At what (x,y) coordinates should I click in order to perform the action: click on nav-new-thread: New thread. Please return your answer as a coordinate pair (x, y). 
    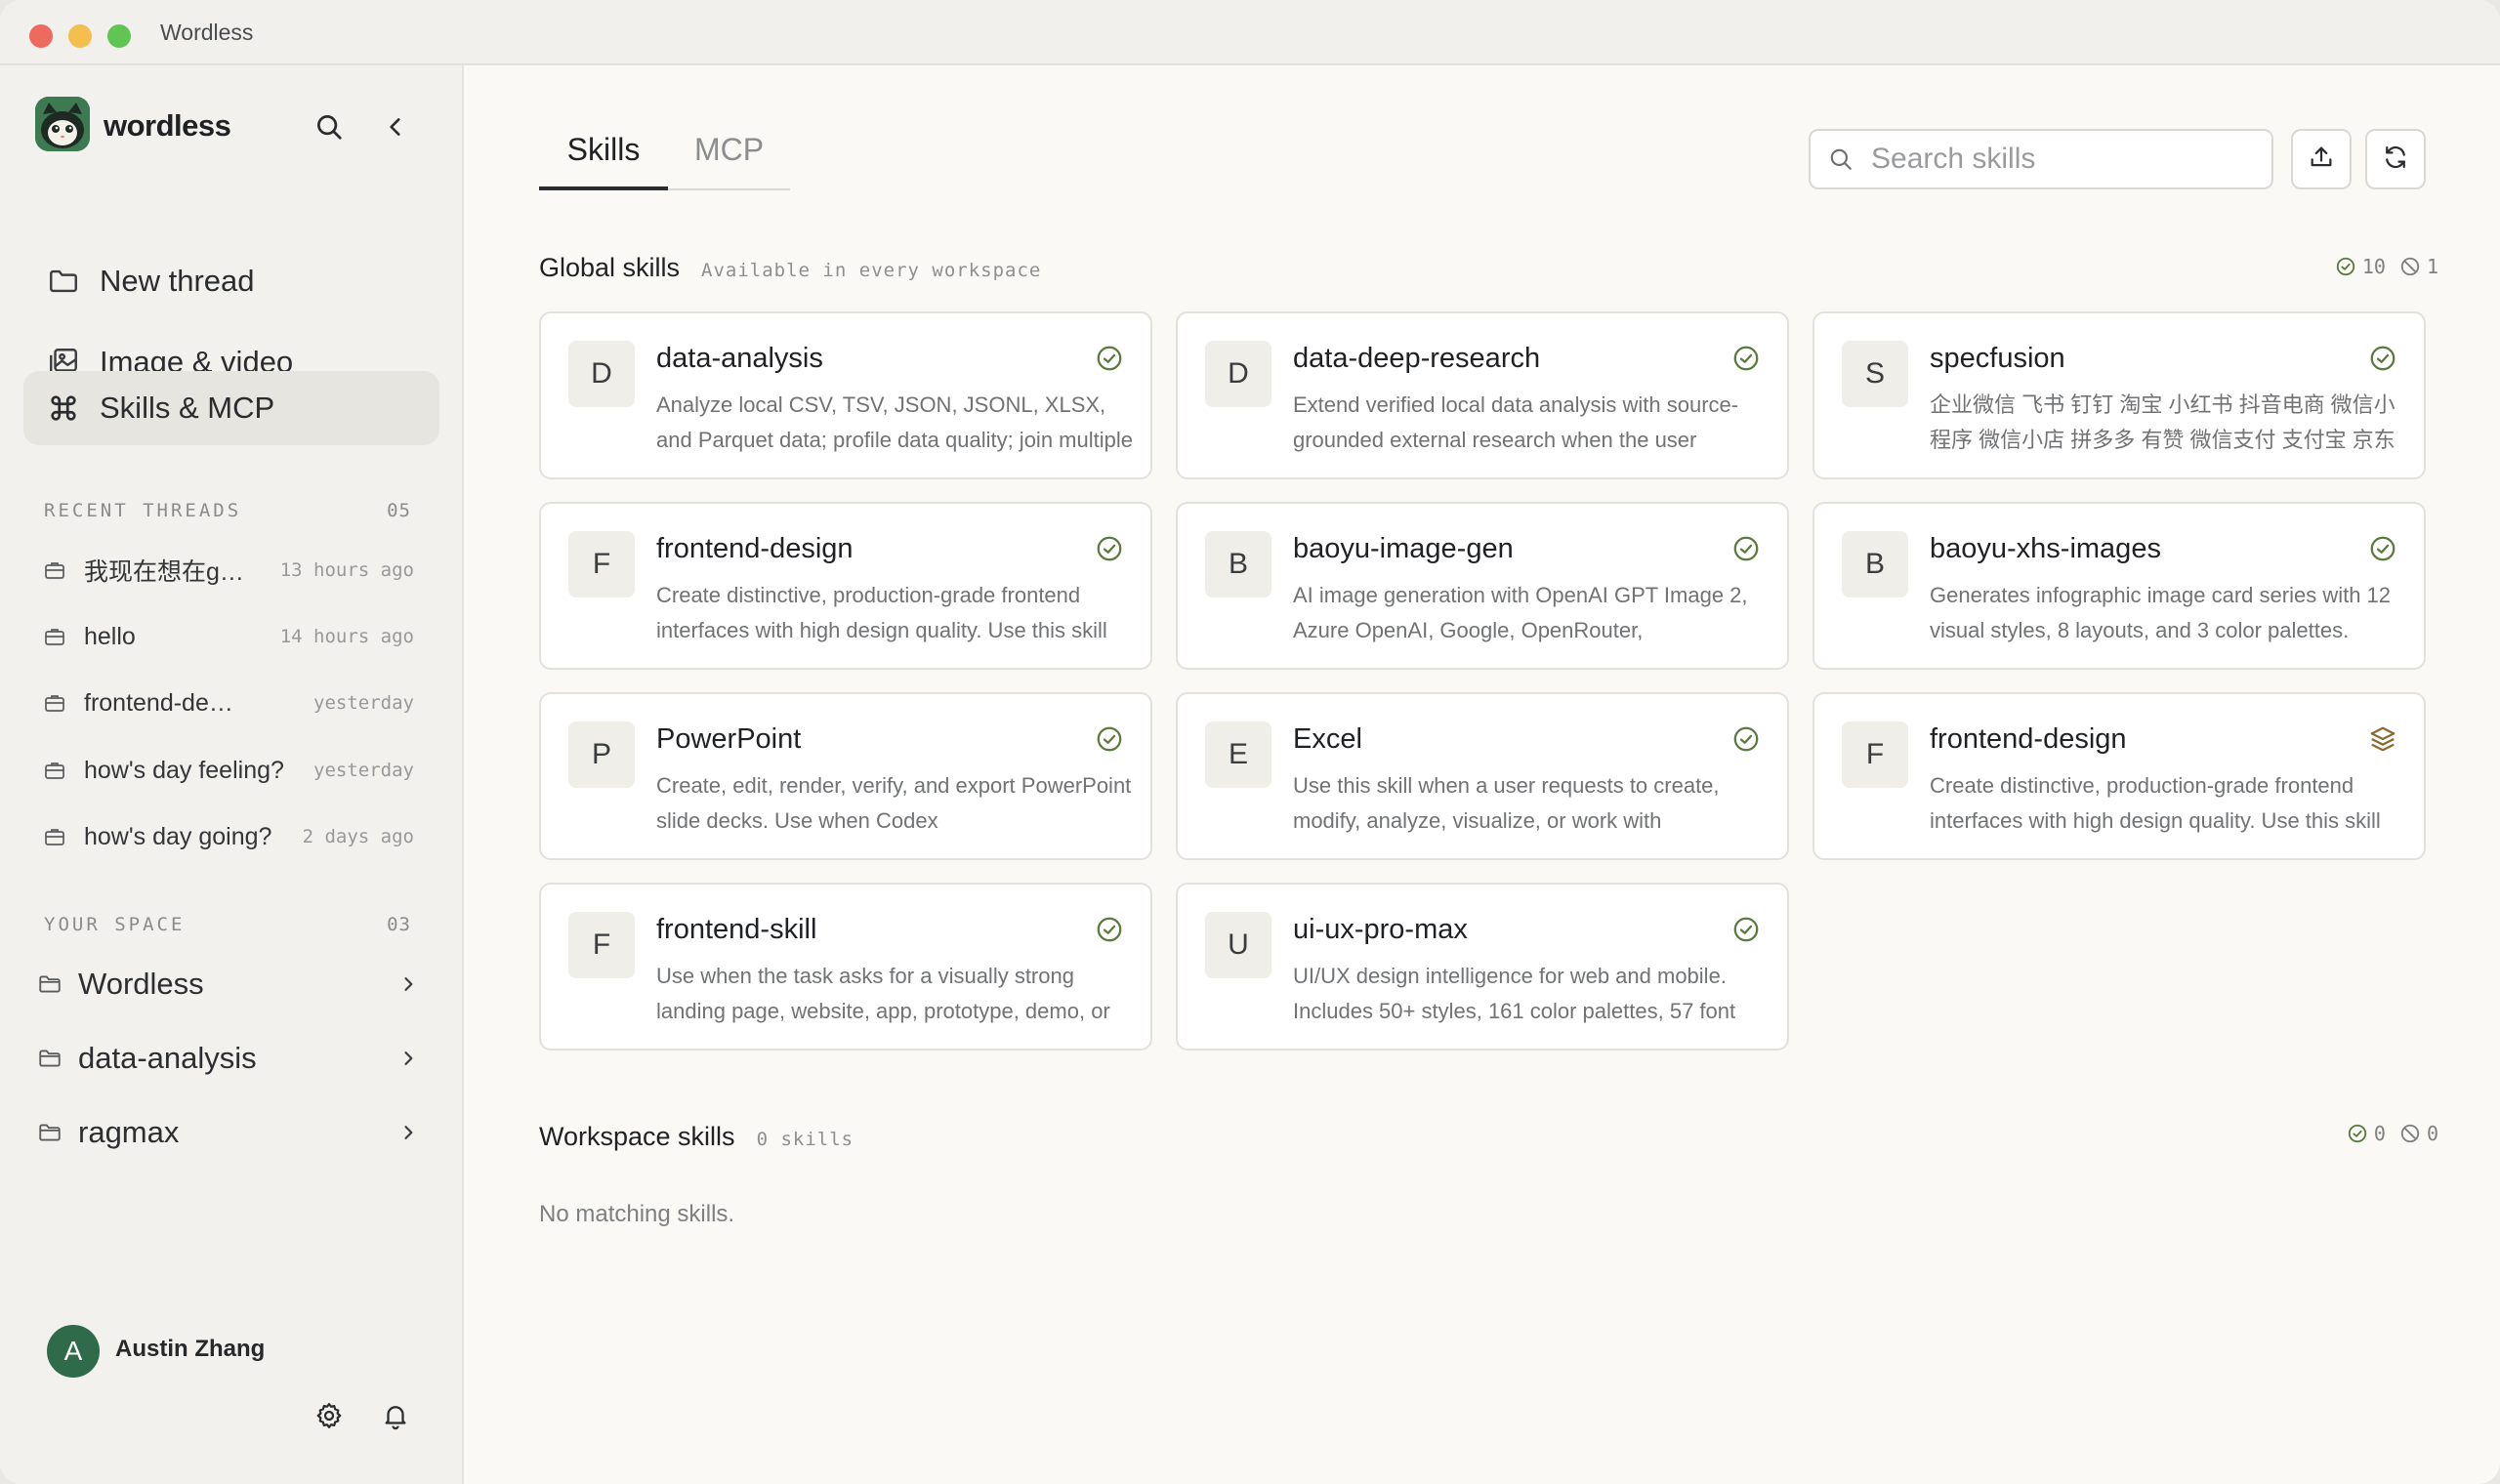
    Looking at the image, I should click on (231, 281).